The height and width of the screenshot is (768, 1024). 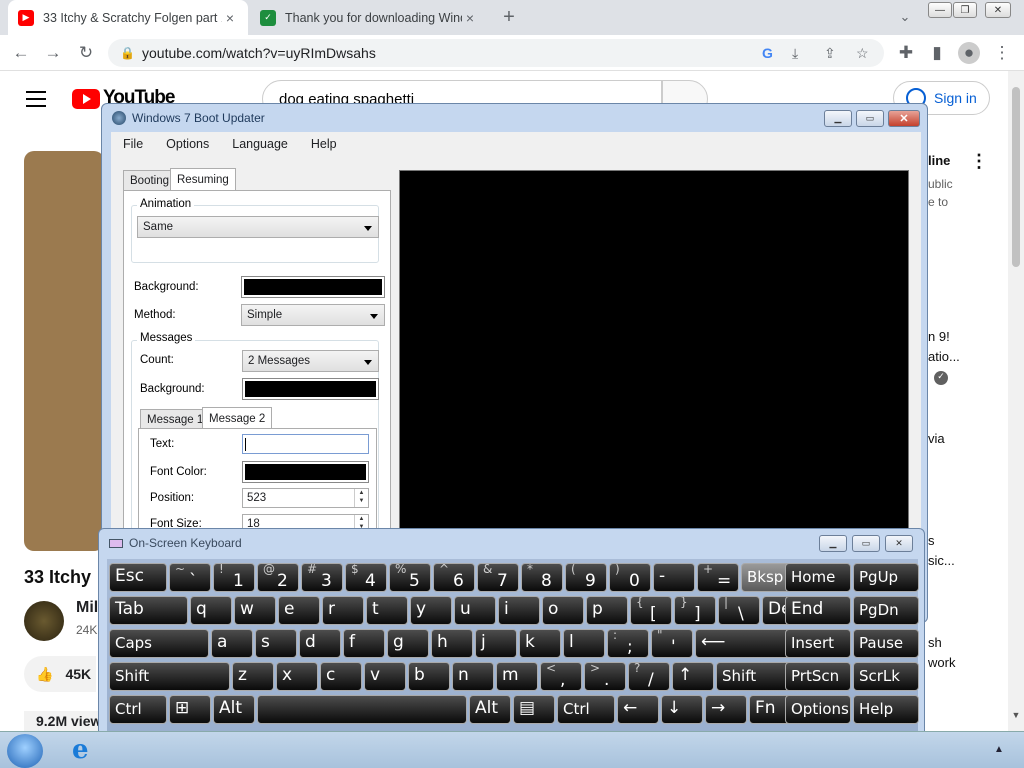 What do you see at coordinates (473, 676) in the screenshot?
I see `key-n: n` at bounding box center [473, 676].